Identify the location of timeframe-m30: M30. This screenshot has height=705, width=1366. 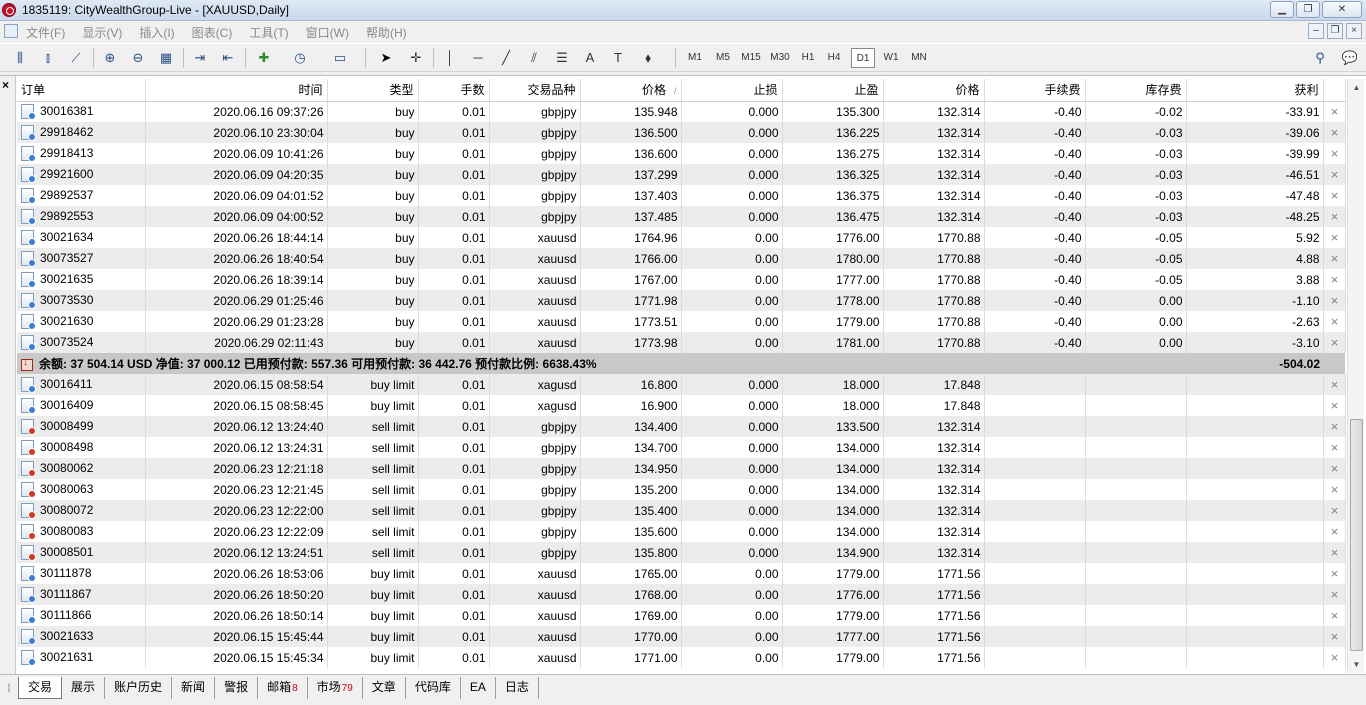
(780, 58).